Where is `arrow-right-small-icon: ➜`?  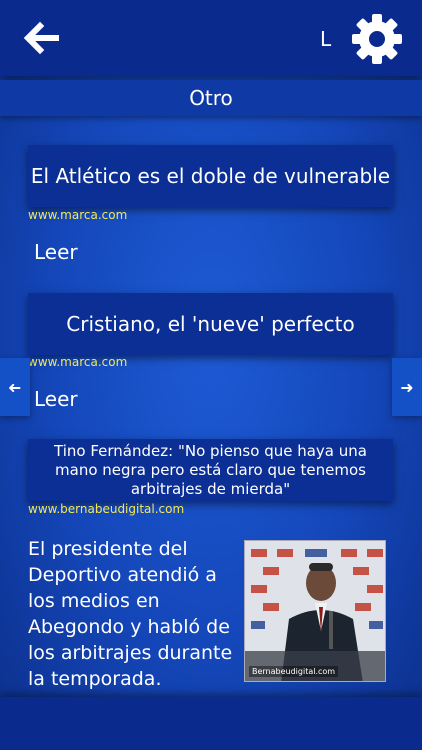 arrow-right-small-icon: ➜ is located at coordinates (407, 387).